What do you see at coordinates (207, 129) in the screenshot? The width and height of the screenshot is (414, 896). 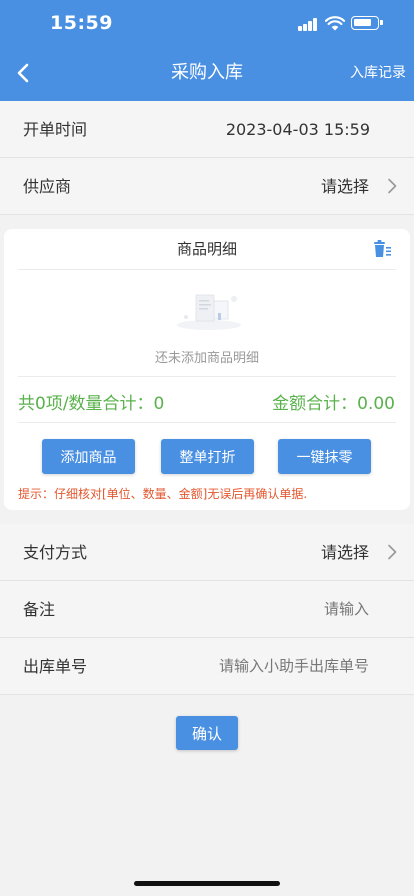 I see `order-time-row: 开单时间 2023-04-03 15:59` at bounding box center [207, 129].